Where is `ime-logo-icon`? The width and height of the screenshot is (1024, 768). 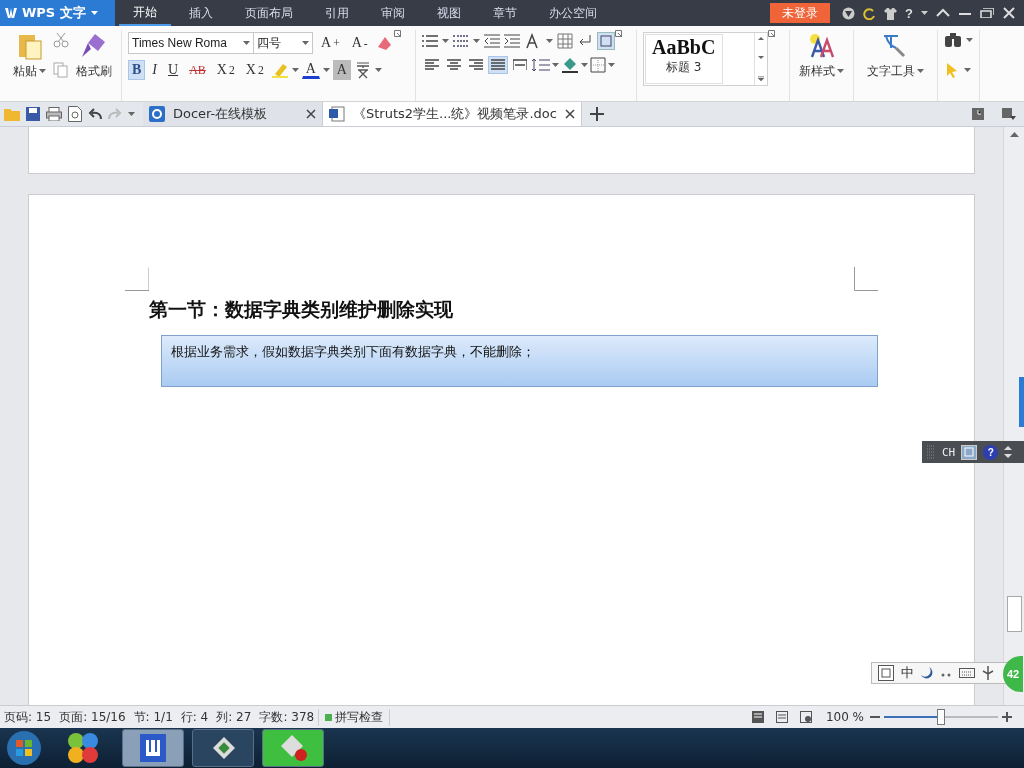 ime-logo-icon is located at coordinates (886, 673).